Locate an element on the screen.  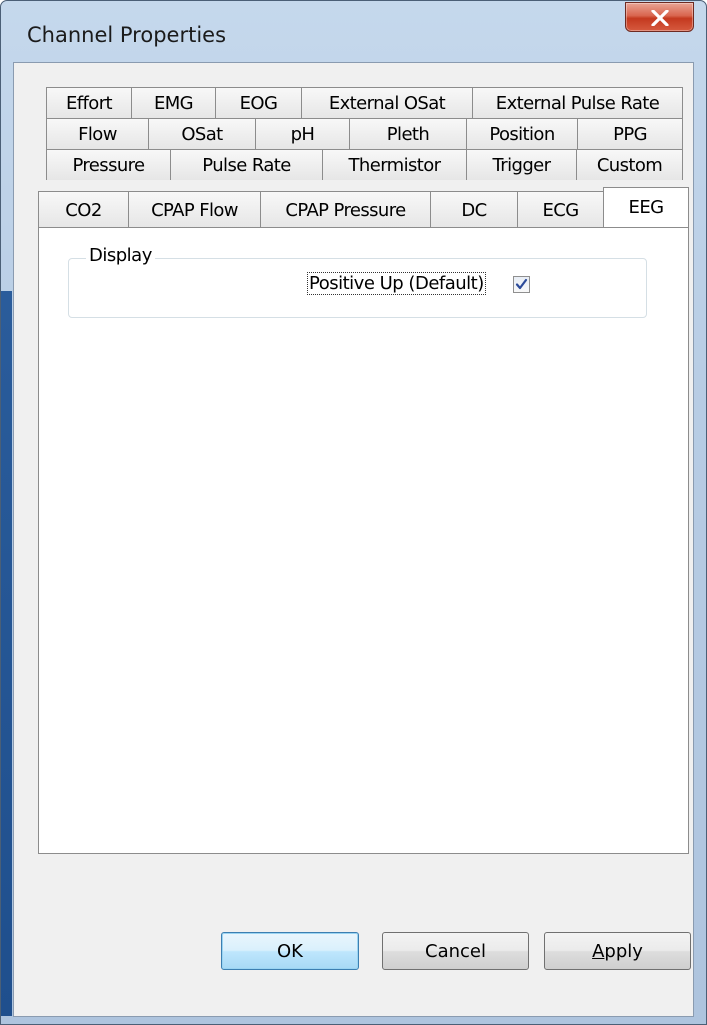
tab-external-osat: External OSat is located at coordinates (387, 102).